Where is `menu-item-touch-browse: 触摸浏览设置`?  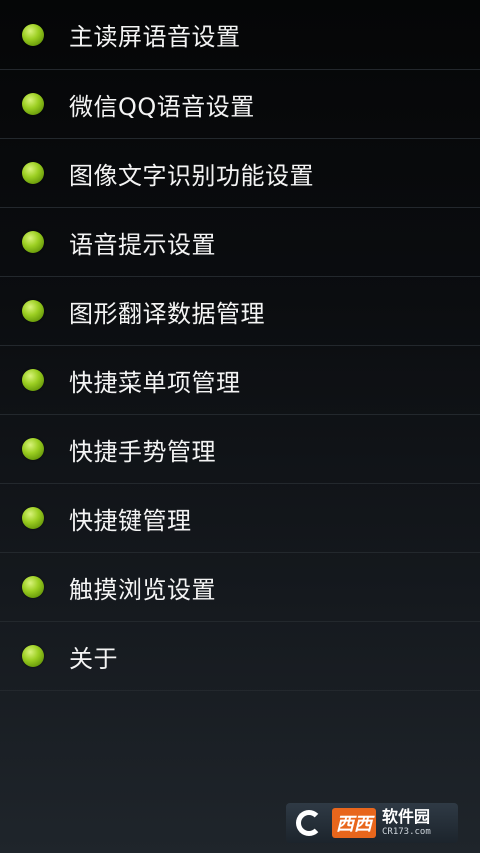
menu-item-touch-browse: 触摸浏览设置 is located at coordinates (240, 587).